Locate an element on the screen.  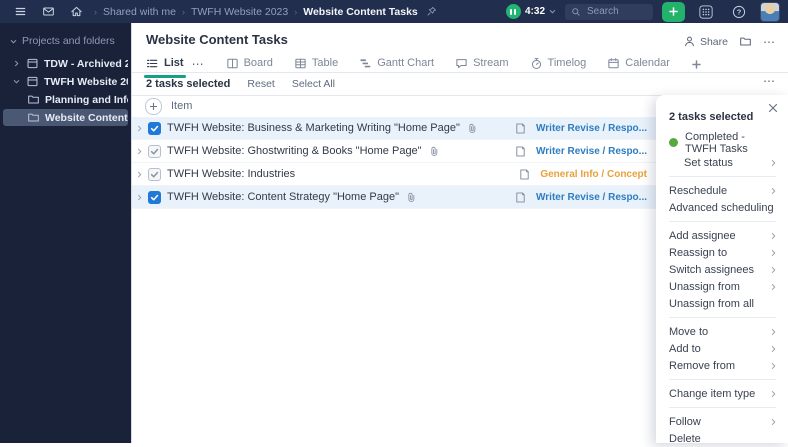
gantt-icon is located at coordinates (365, 63).